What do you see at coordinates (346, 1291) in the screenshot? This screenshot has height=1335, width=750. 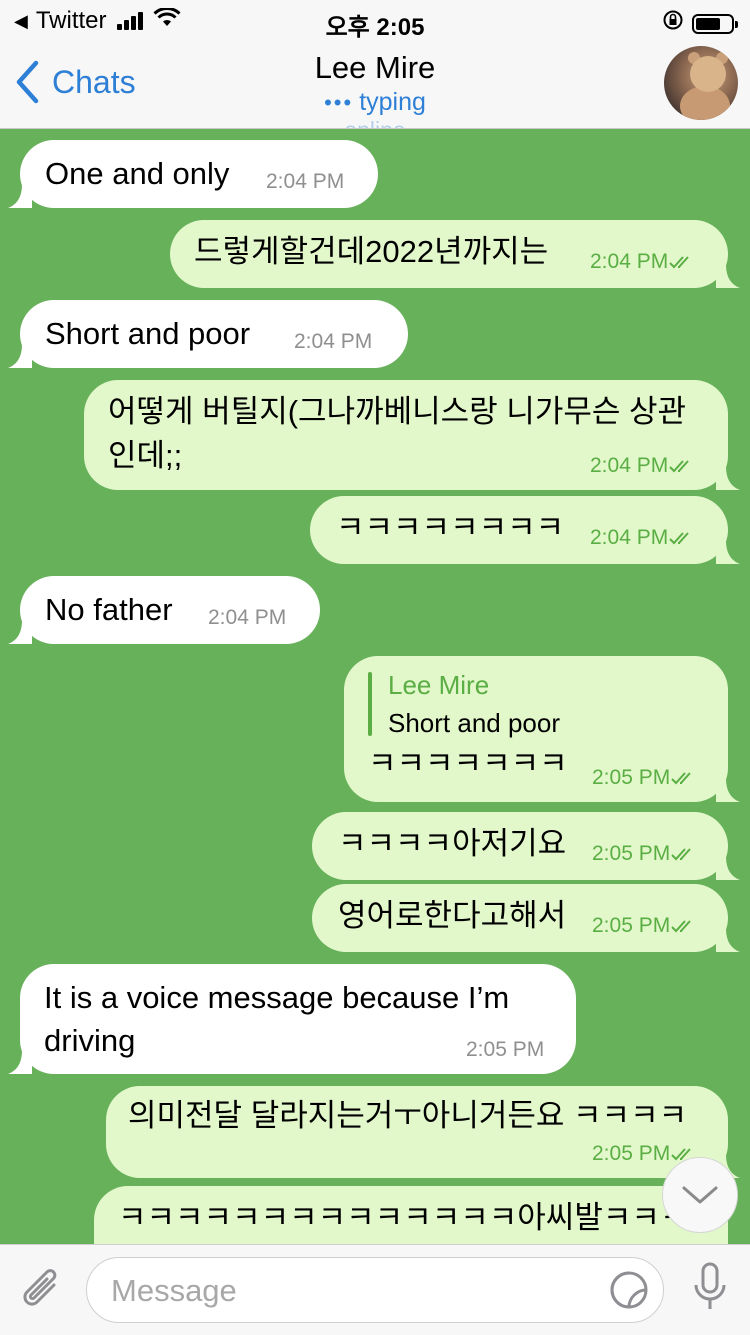 I see `message-input` at bounding box center [346, 1291].